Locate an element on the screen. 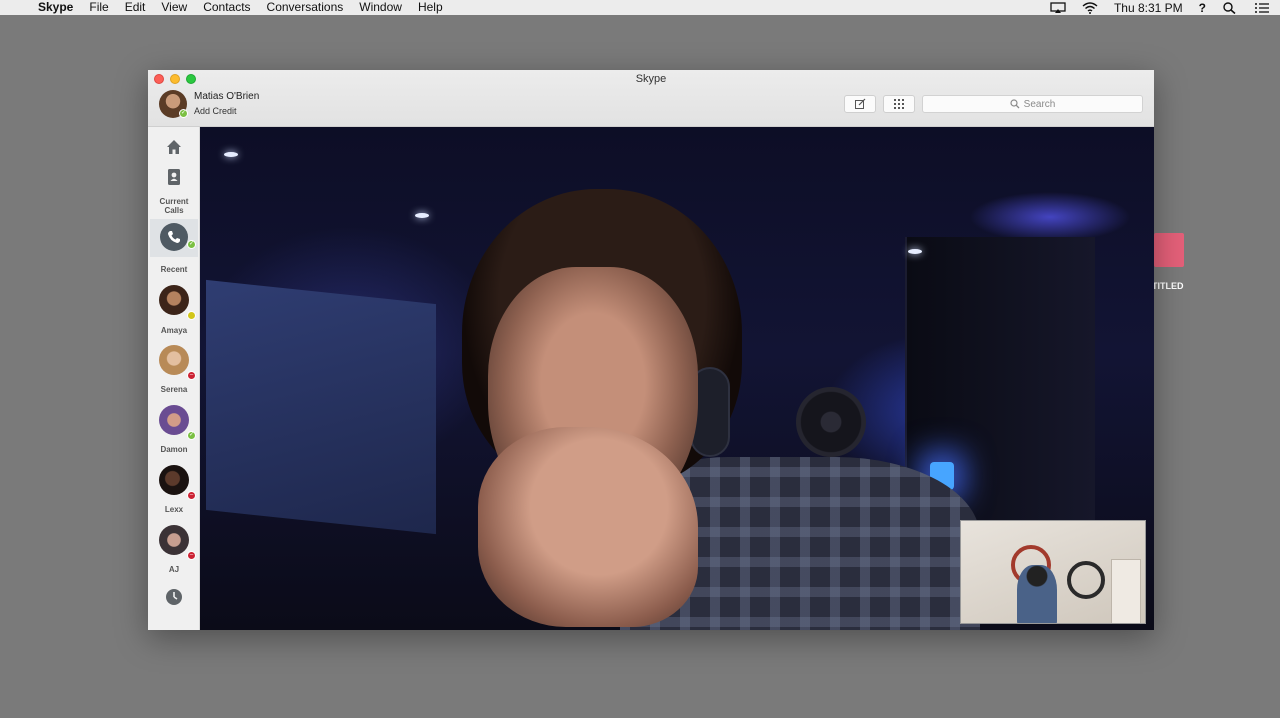 This screenshot has height=718, width=1280. contact-name-lexx: Lexx is located at coordinates (174, 509).